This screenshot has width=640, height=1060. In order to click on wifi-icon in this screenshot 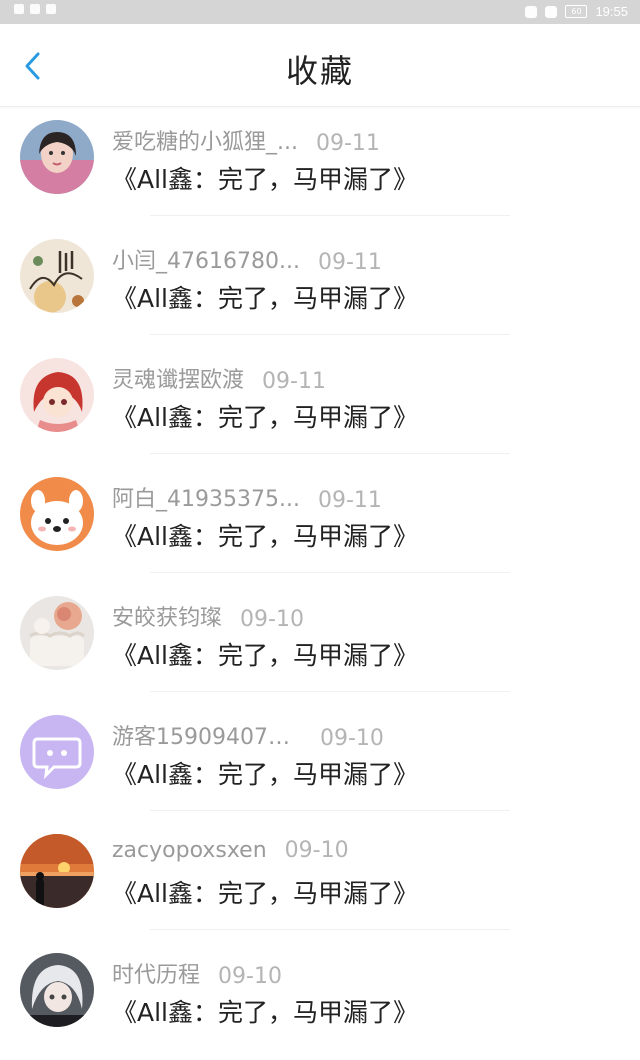, I will do `click(19, 9)`.